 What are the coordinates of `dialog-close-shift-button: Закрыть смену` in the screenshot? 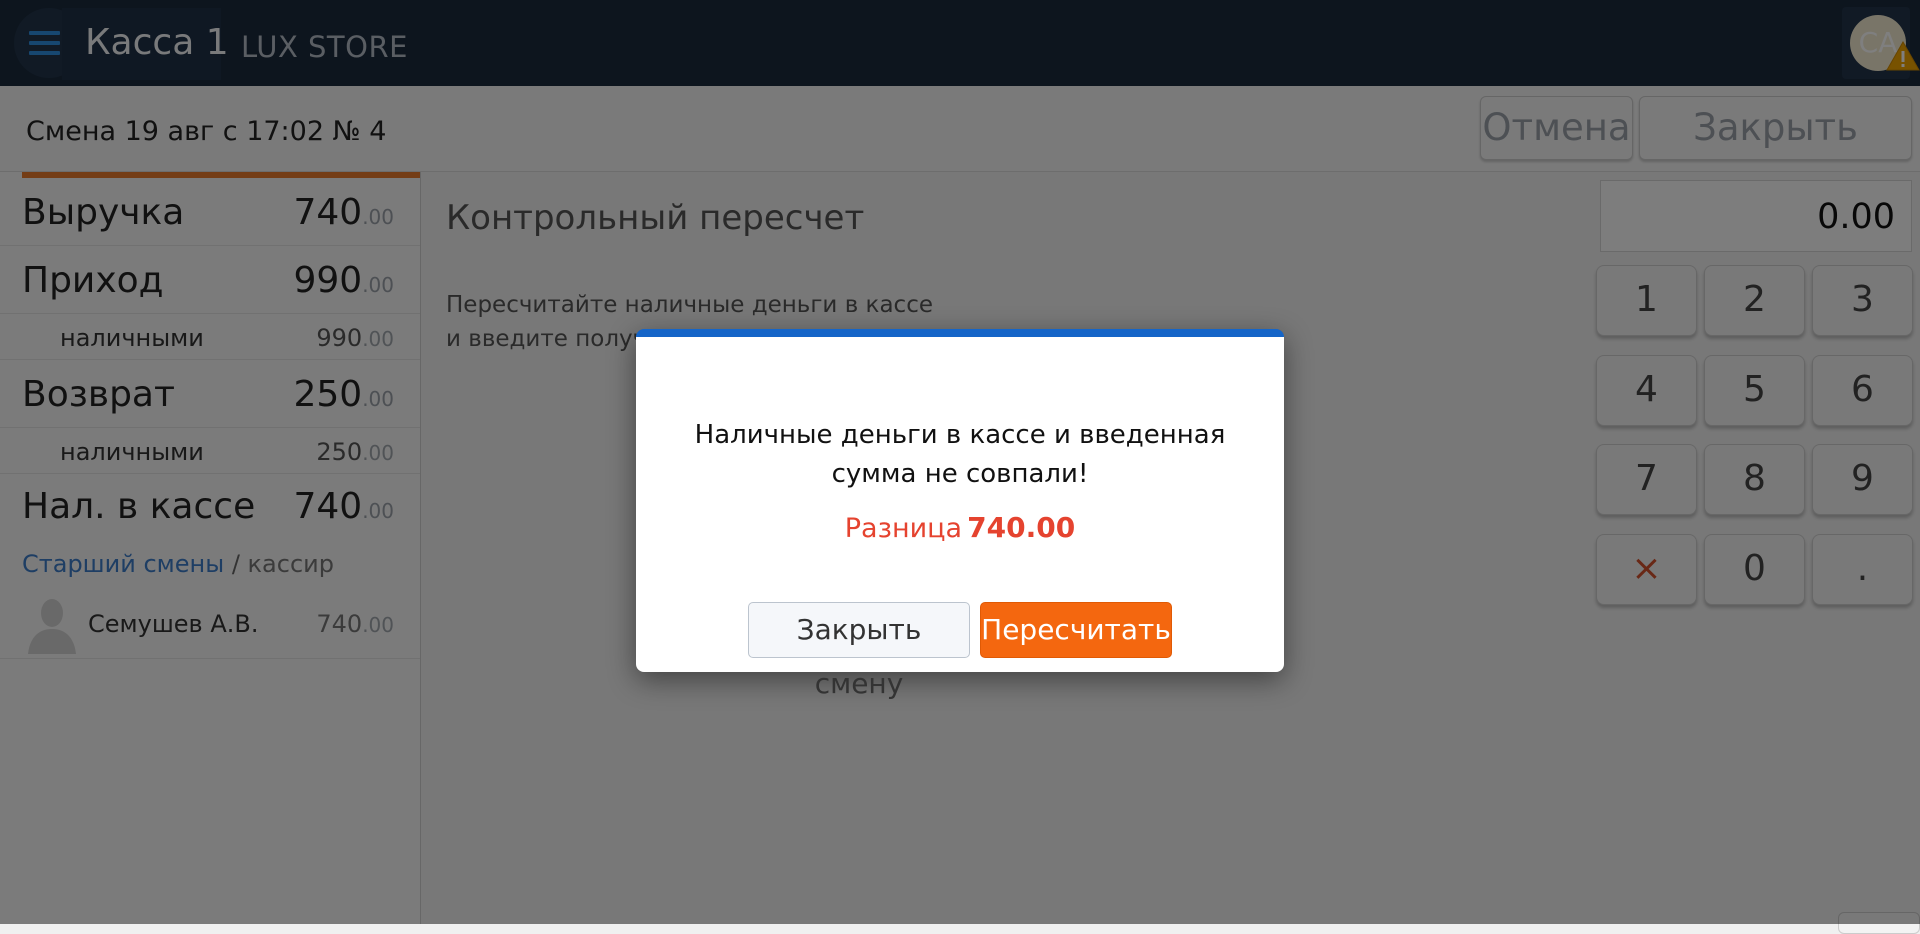 It's located at (859, 651).